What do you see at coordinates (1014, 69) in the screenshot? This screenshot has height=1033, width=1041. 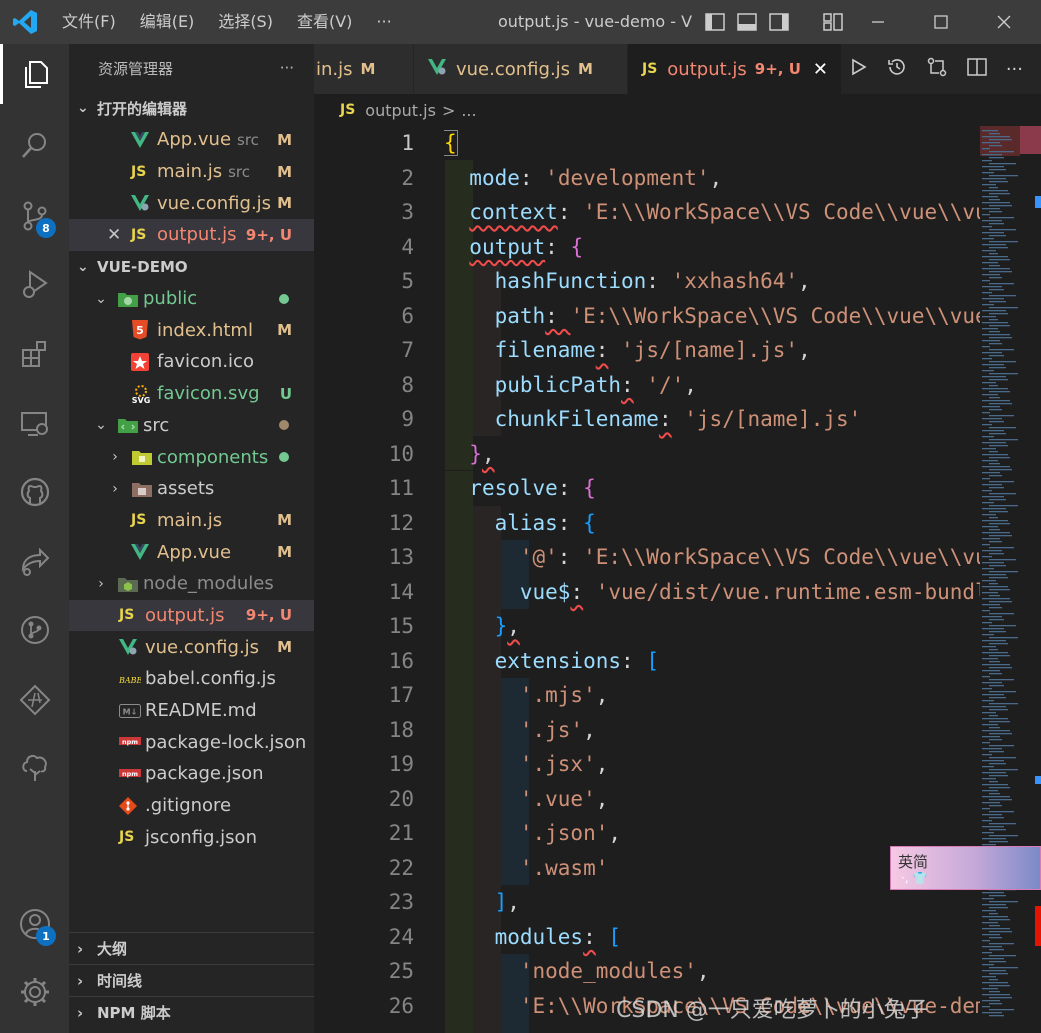 I see `more-actions-icon: ···` at bounding box center [1014, 69].